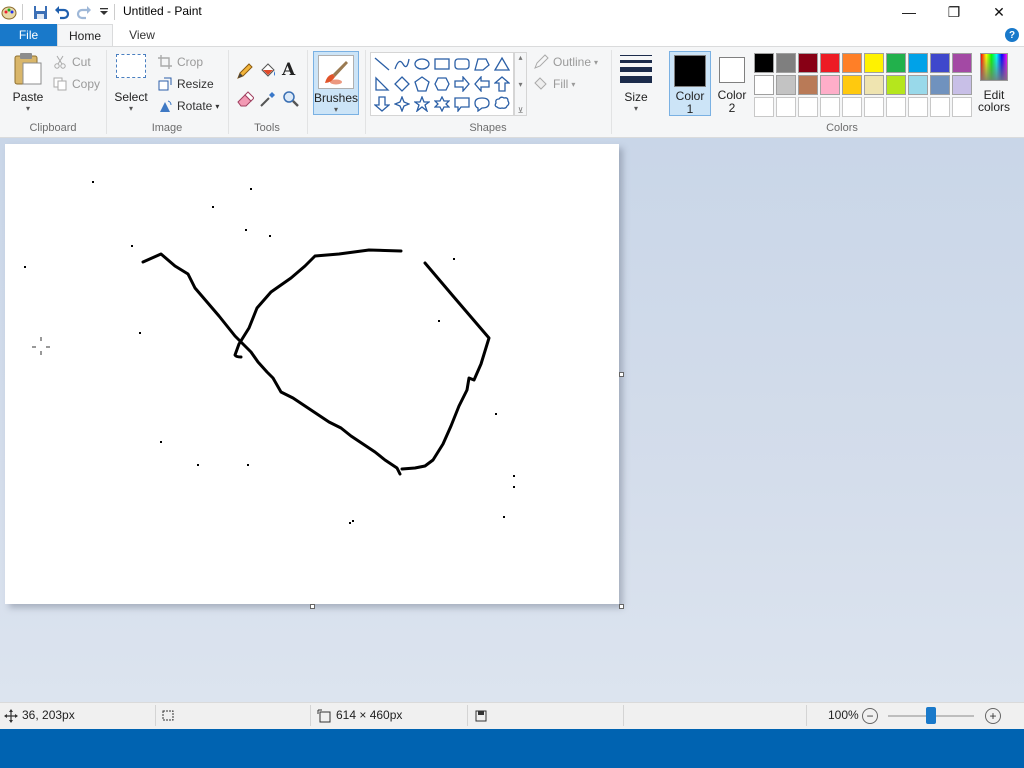 The width and height of the screenshot is (1024, 768). I want to click on paste-button: Paste ▾, so click(28, 84).